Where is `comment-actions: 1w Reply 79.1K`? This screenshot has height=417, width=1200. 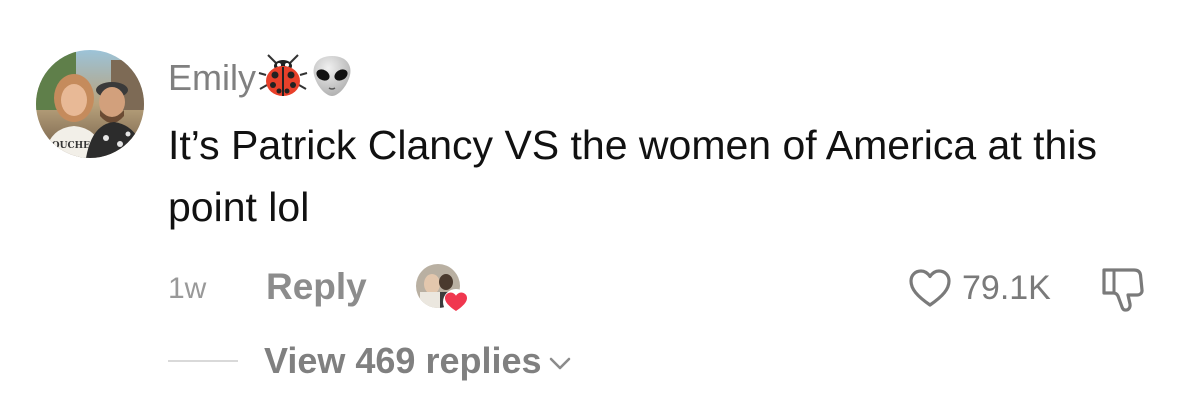
comment-actions: 1w Reply 79.1K is located at coordinates (673, 288).